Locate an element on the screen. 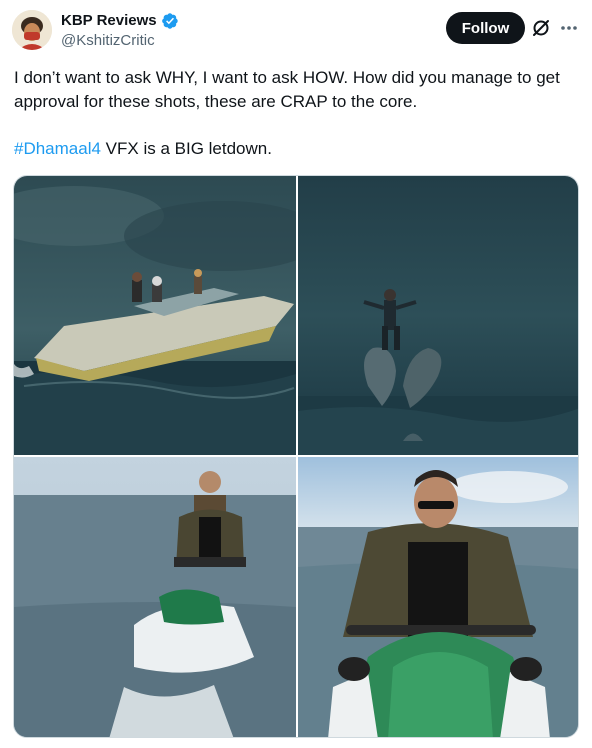 The width and height of the screenshot is (592, 748). author-info: KBP Reviews @KshitizCritic is located at coordinates (120, 31).